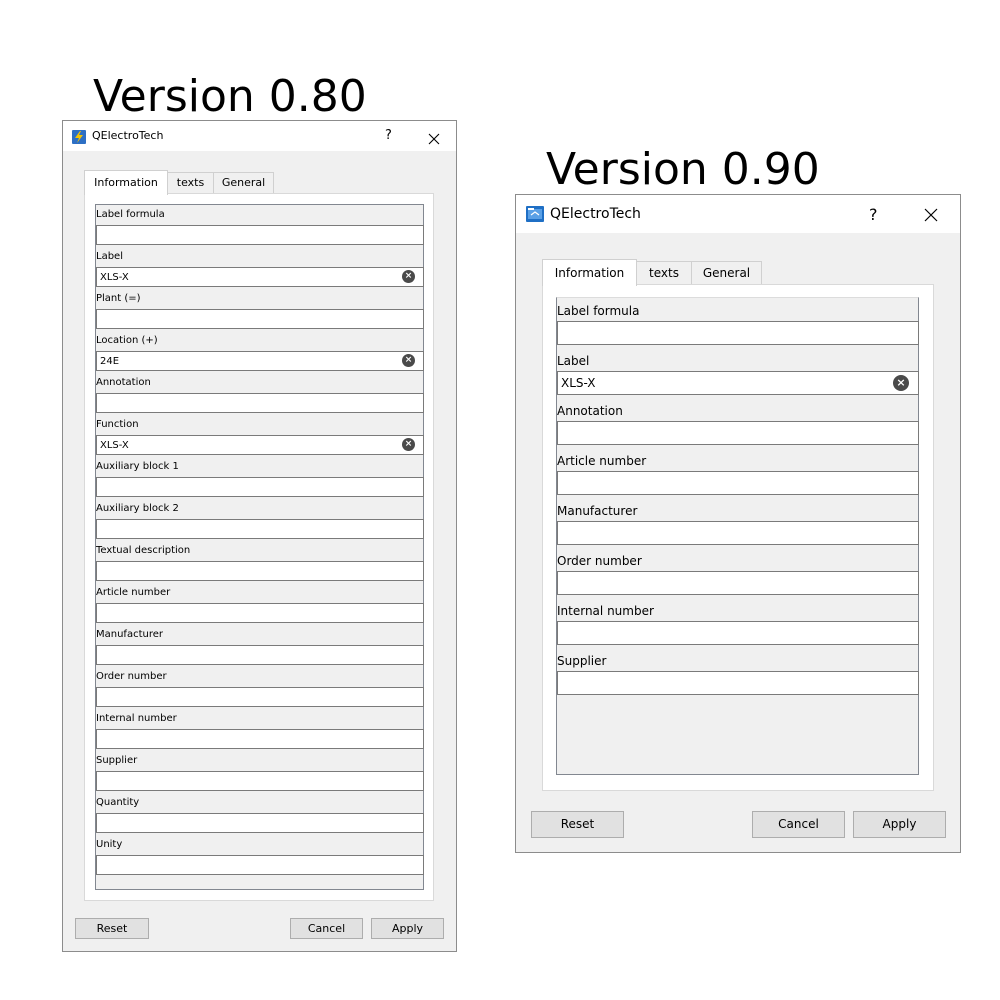 The width and height of the screenshot is (1000, 1000). What do you see at coordinates (260, 361) in the screenshot?
I see `location-input` at bounding box center [260, 361].